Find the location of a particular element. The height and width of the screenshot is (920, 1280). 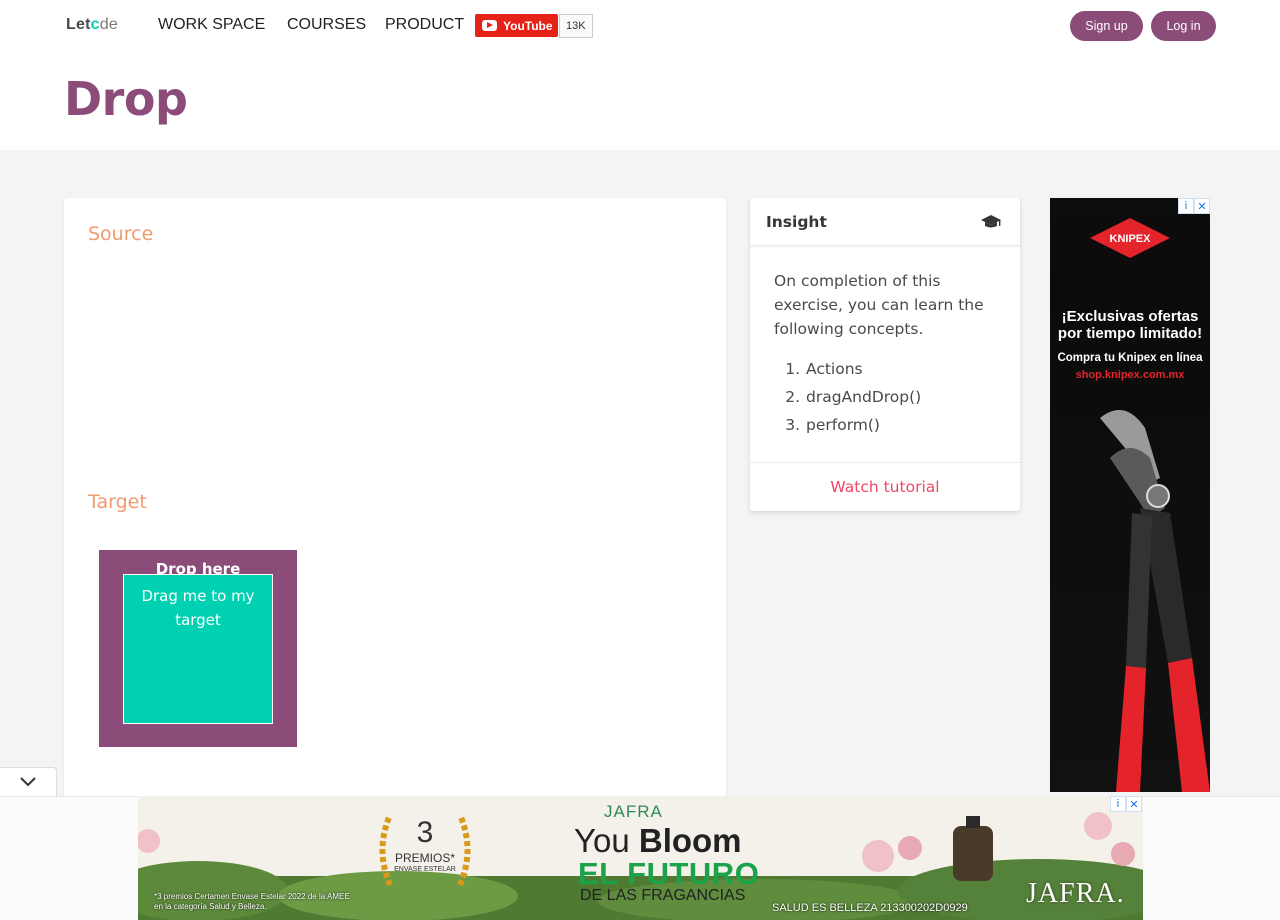

concept-list: 1. Actions 2. dragAndDrop() 3. perform() is located at coordinates (885, 399).